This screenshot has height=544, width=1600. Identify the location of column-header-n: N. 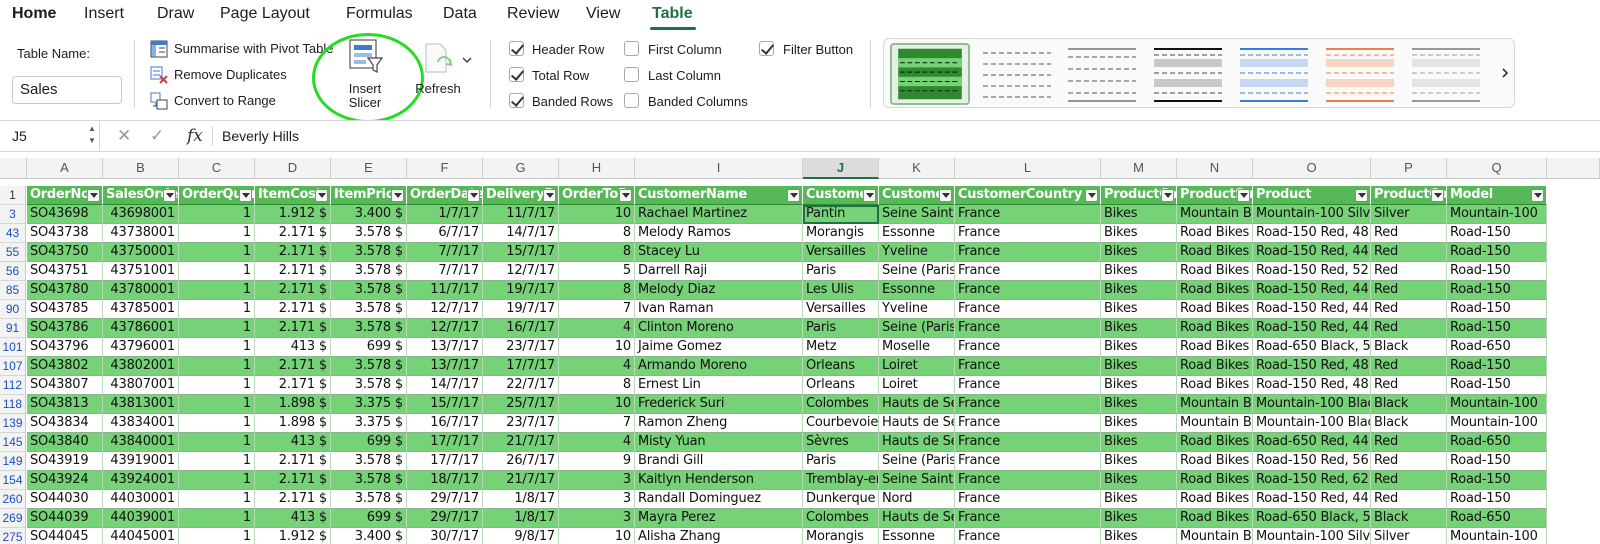
(1215, 168).